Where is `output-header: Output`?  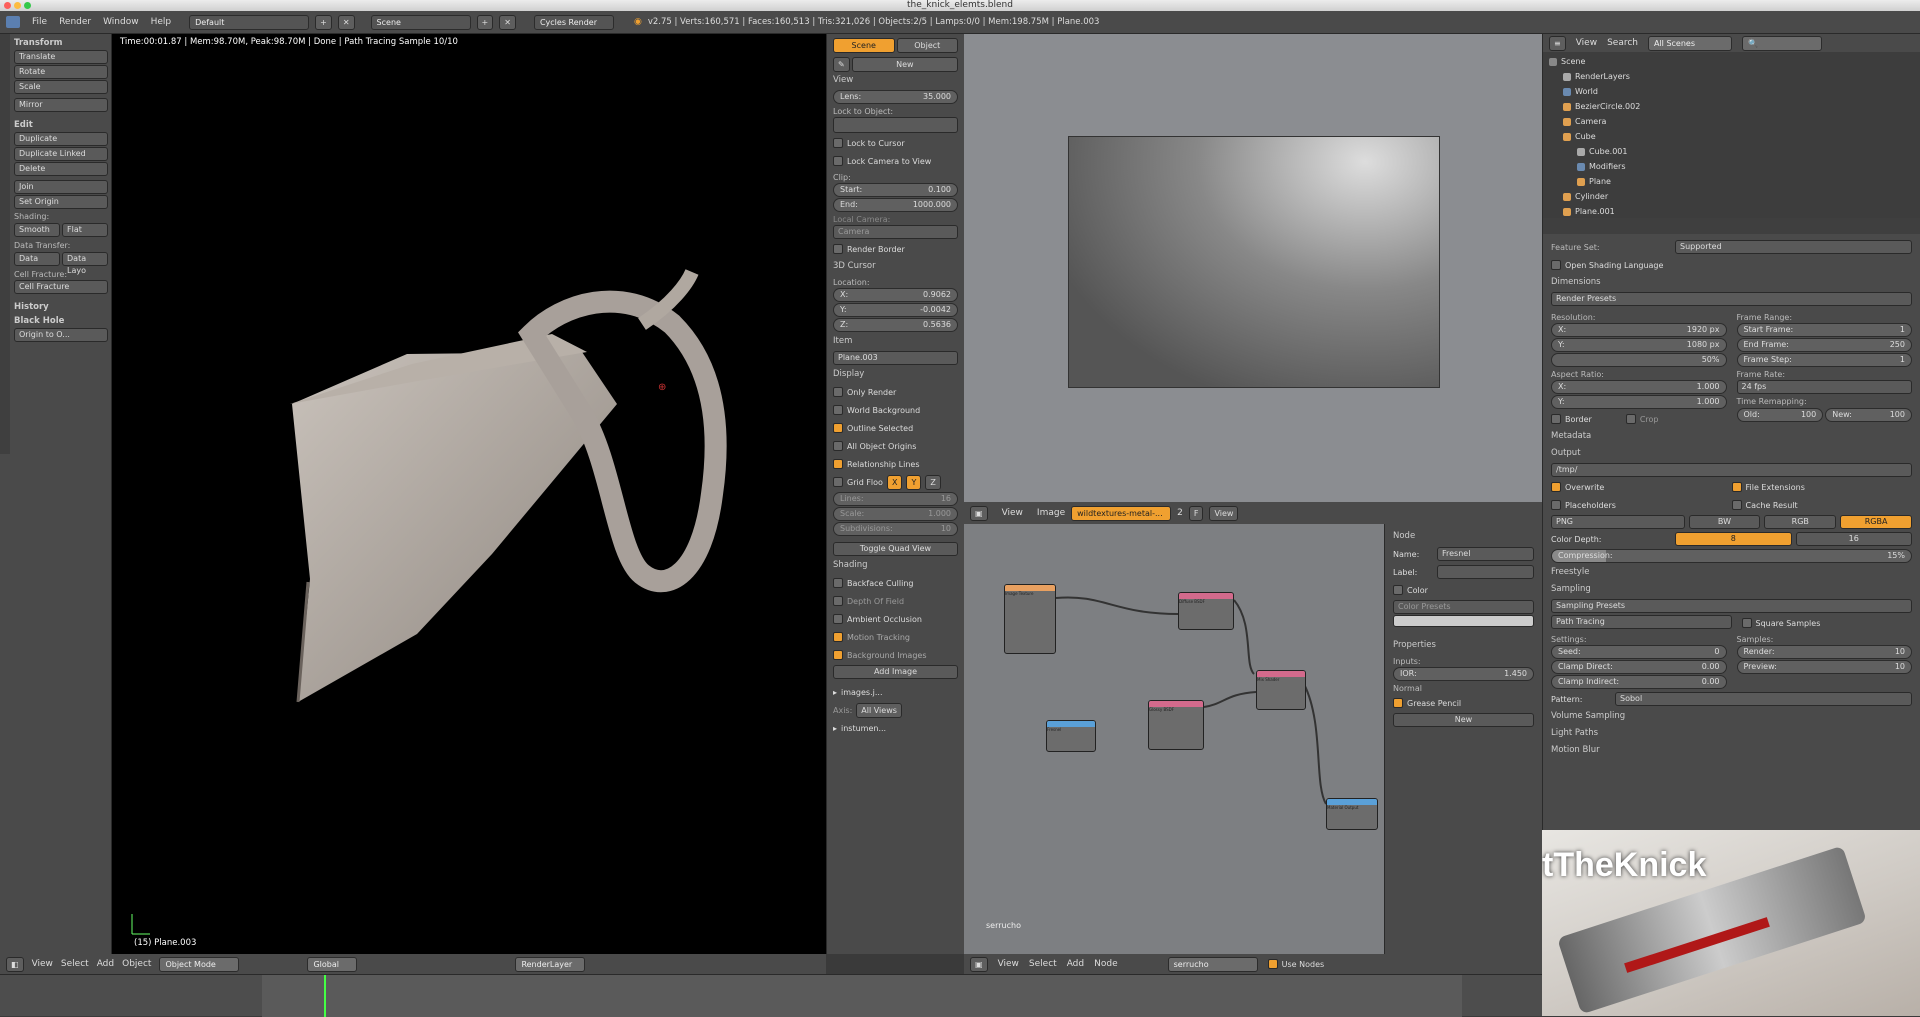 output-header: Output is located at coordinates (1731, 453).